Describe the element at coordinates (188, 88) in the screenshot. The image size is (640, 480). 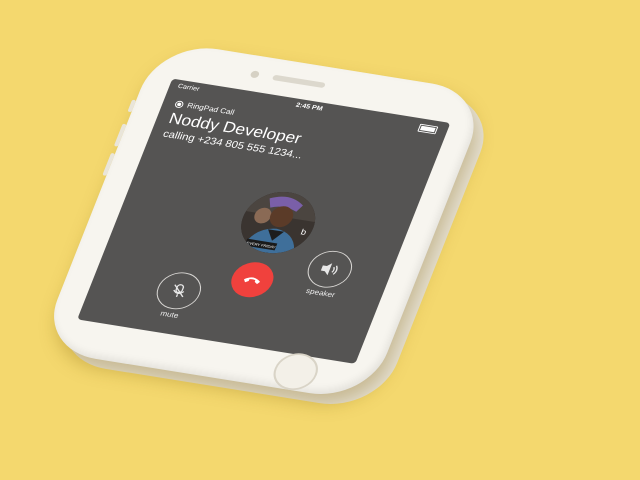
I see `carrier-label: Carrier` at that location.